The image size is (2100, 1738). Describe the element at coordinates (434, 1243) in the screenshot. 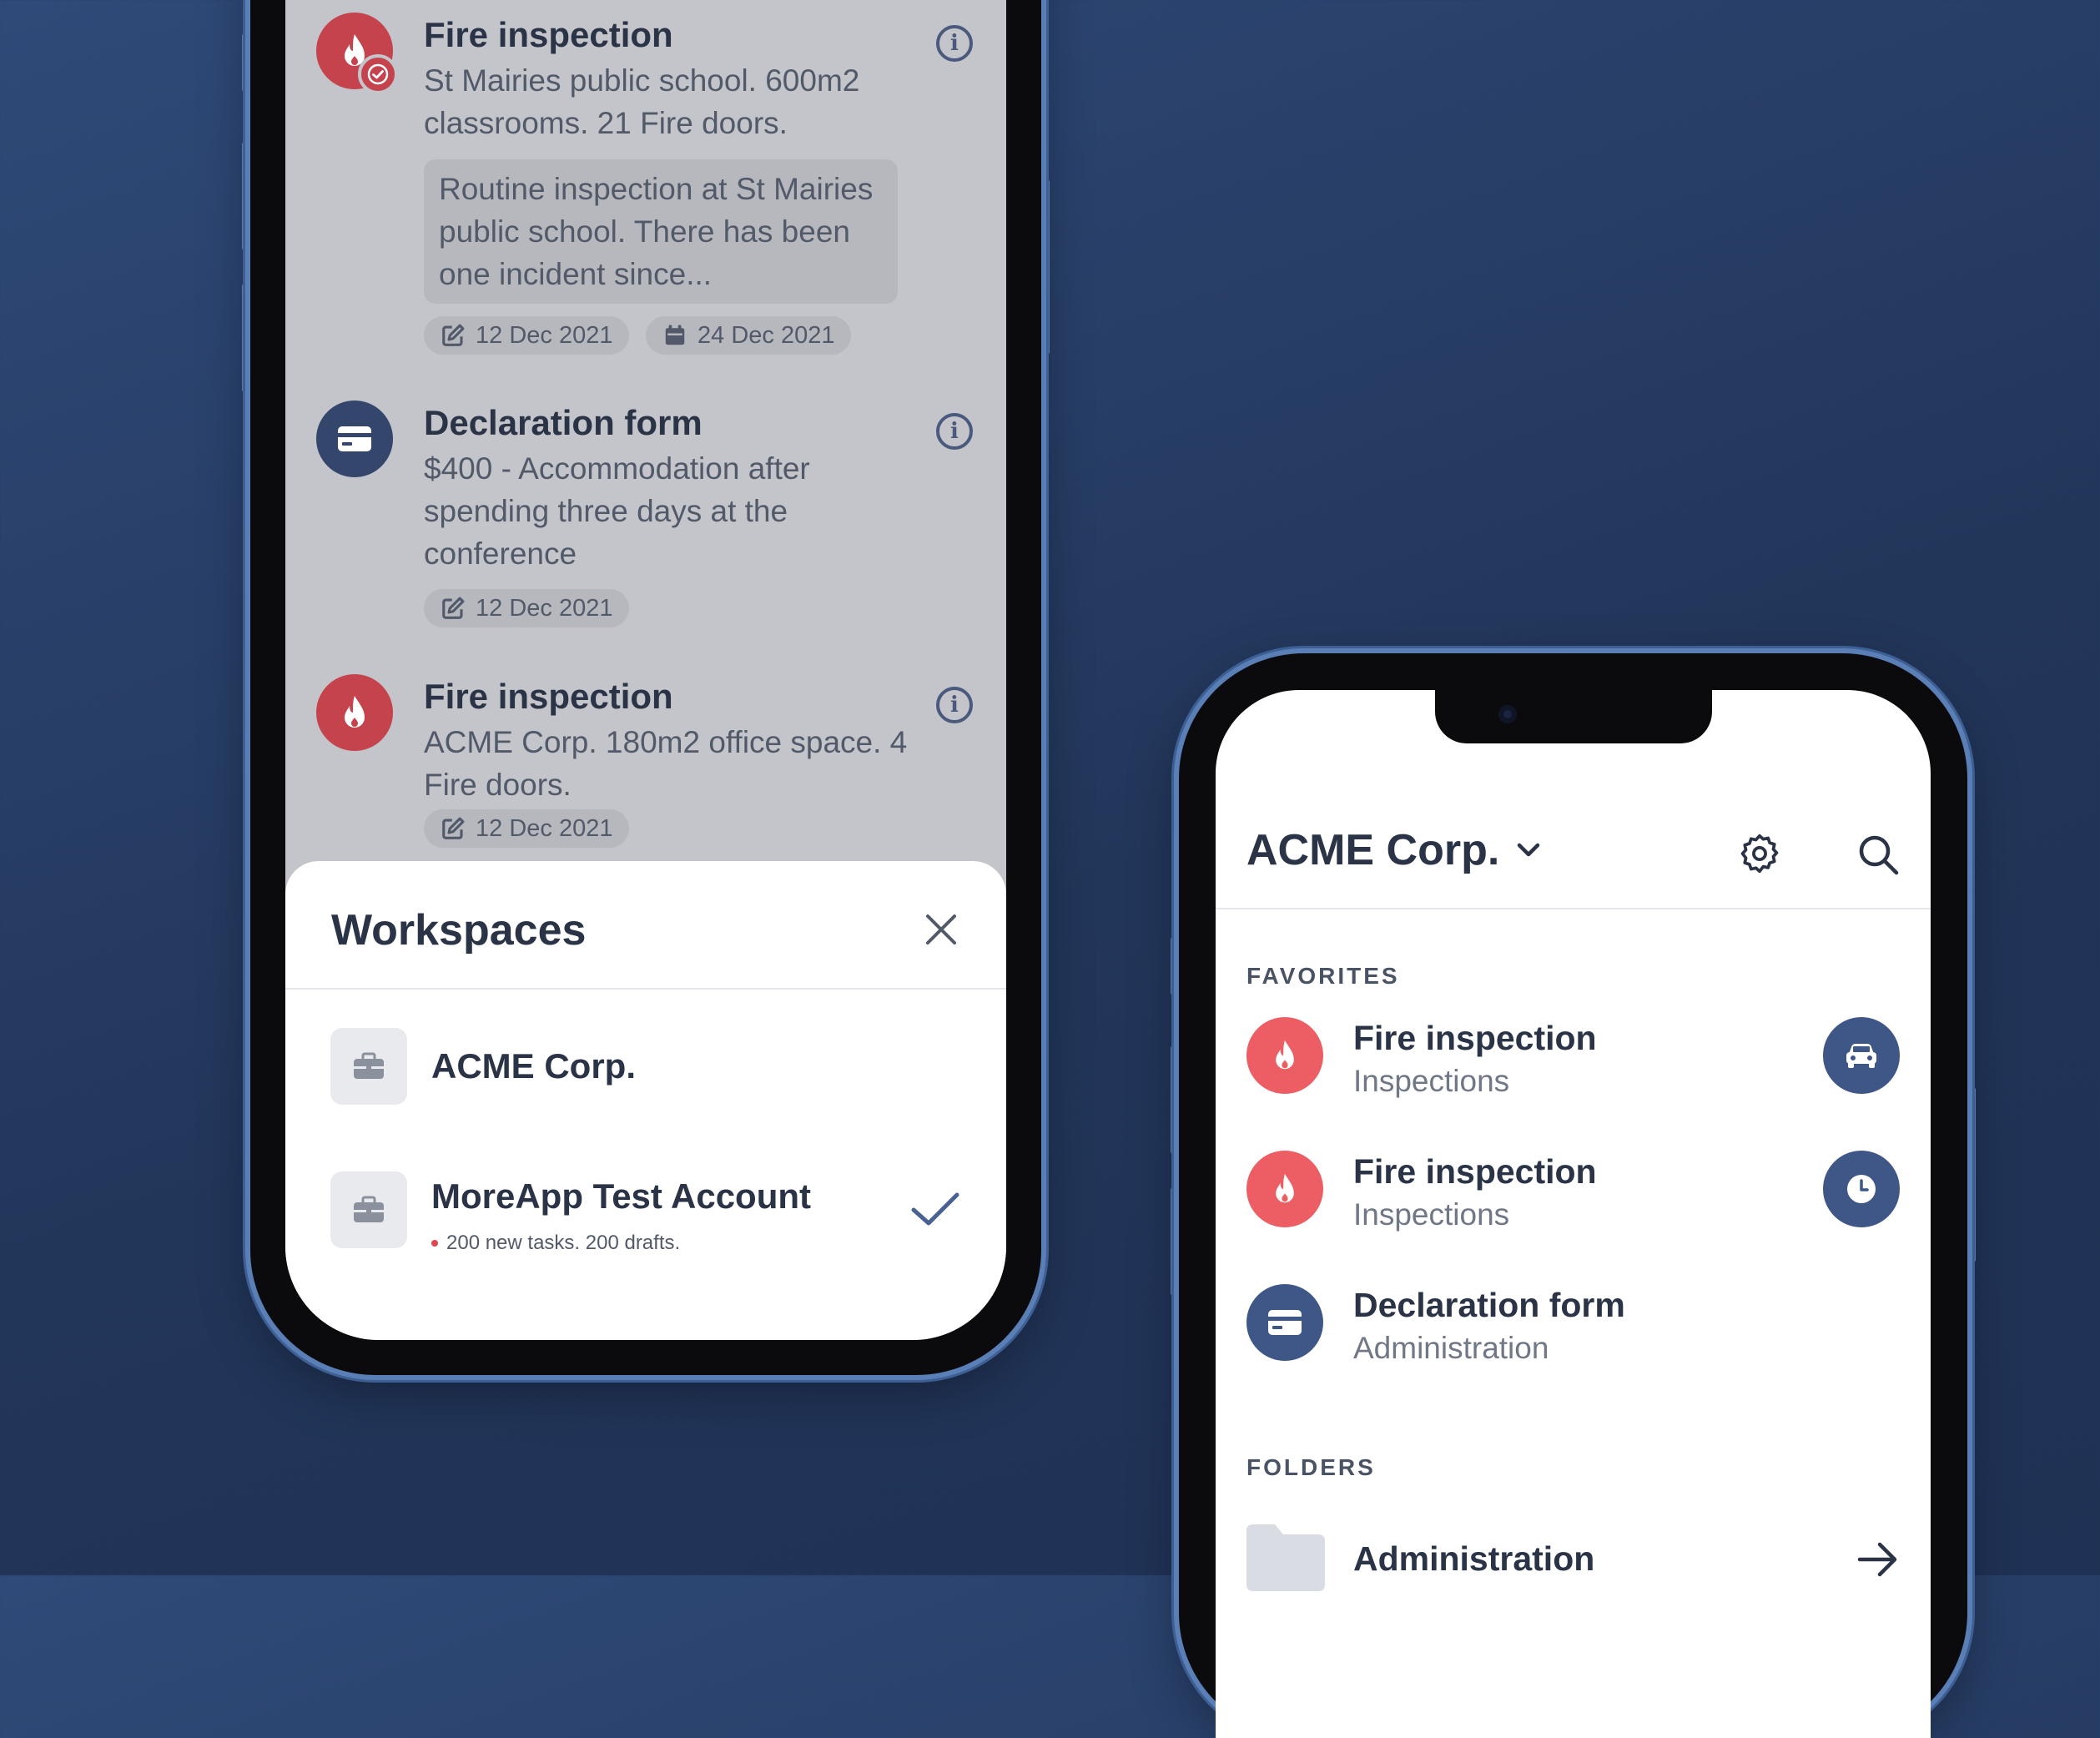

I see `notification-dot` at that location.